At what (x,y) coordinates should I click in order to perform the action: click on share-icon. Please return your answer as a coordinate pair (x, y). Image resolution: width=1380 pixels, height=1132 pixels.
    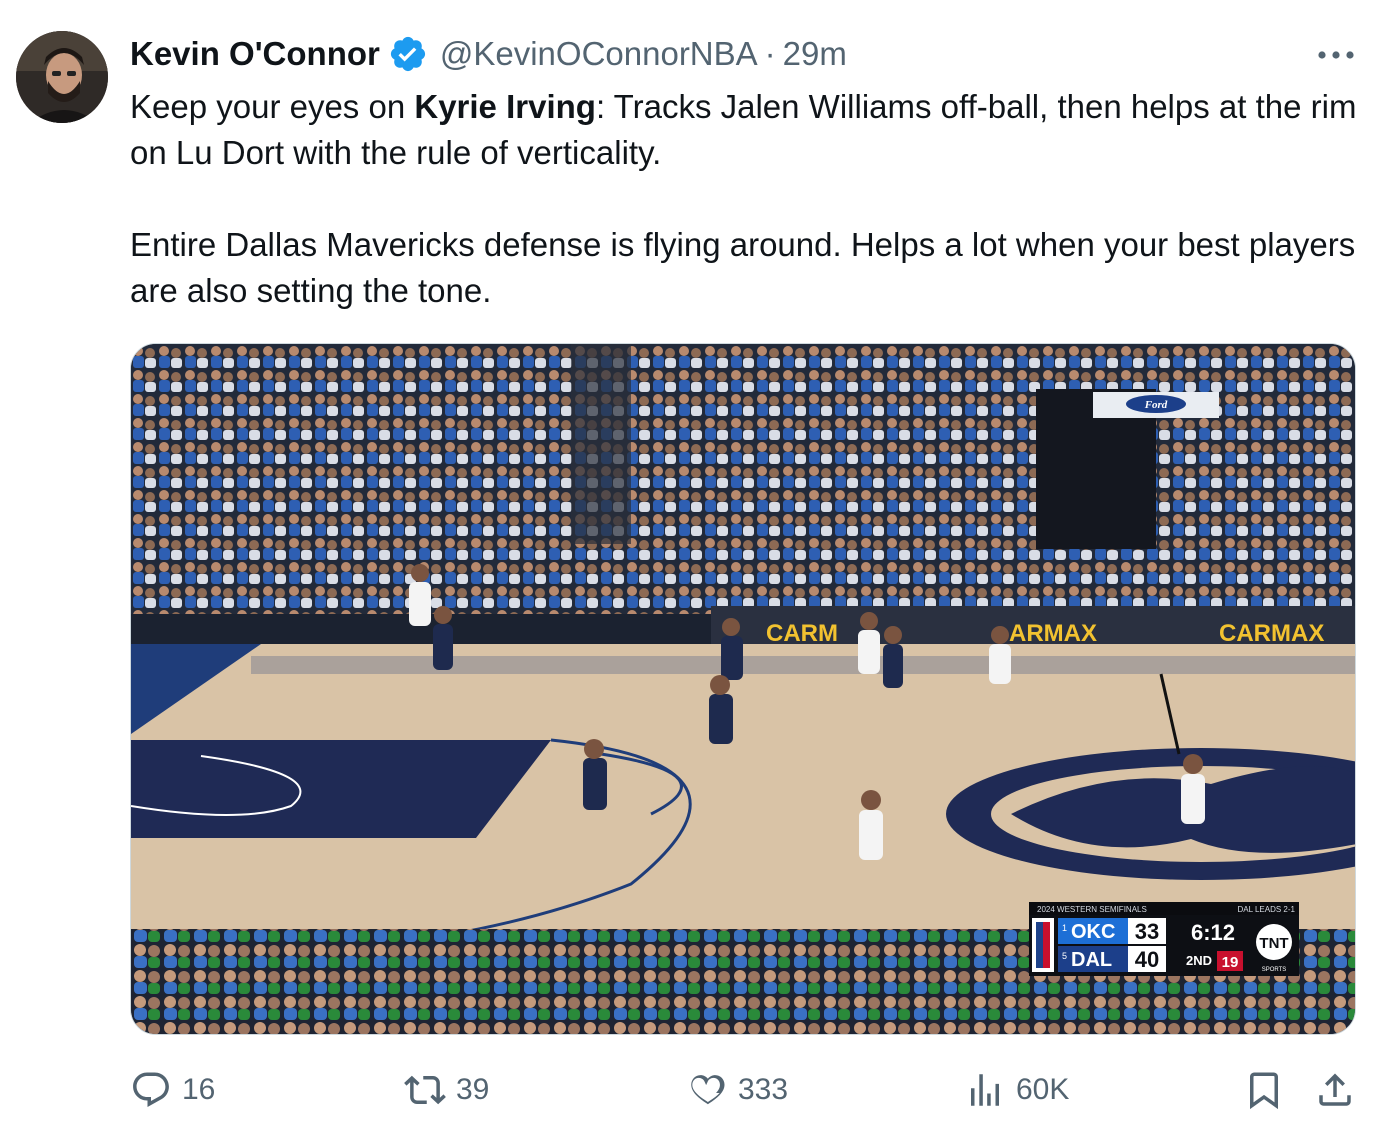
    Looking at the image, I should click on (1335, 1089).